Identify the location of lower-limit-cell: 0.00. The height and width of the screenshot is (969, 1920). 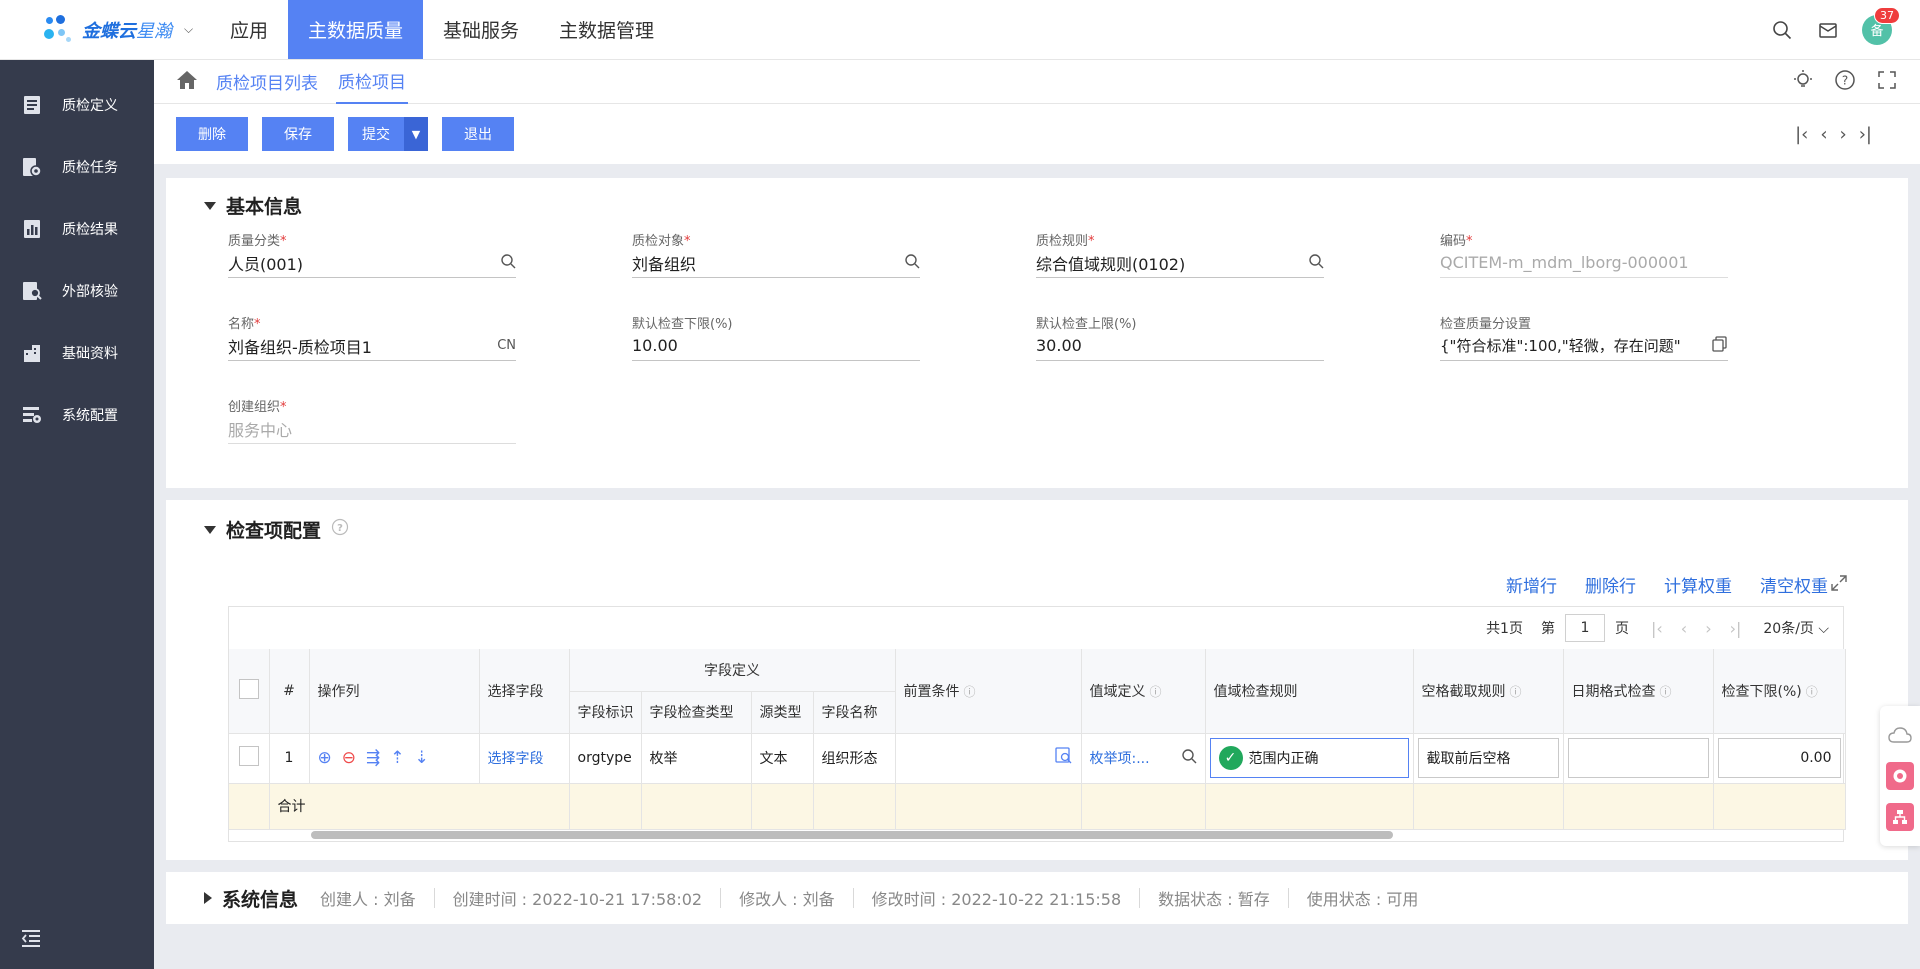
(1779, 758).